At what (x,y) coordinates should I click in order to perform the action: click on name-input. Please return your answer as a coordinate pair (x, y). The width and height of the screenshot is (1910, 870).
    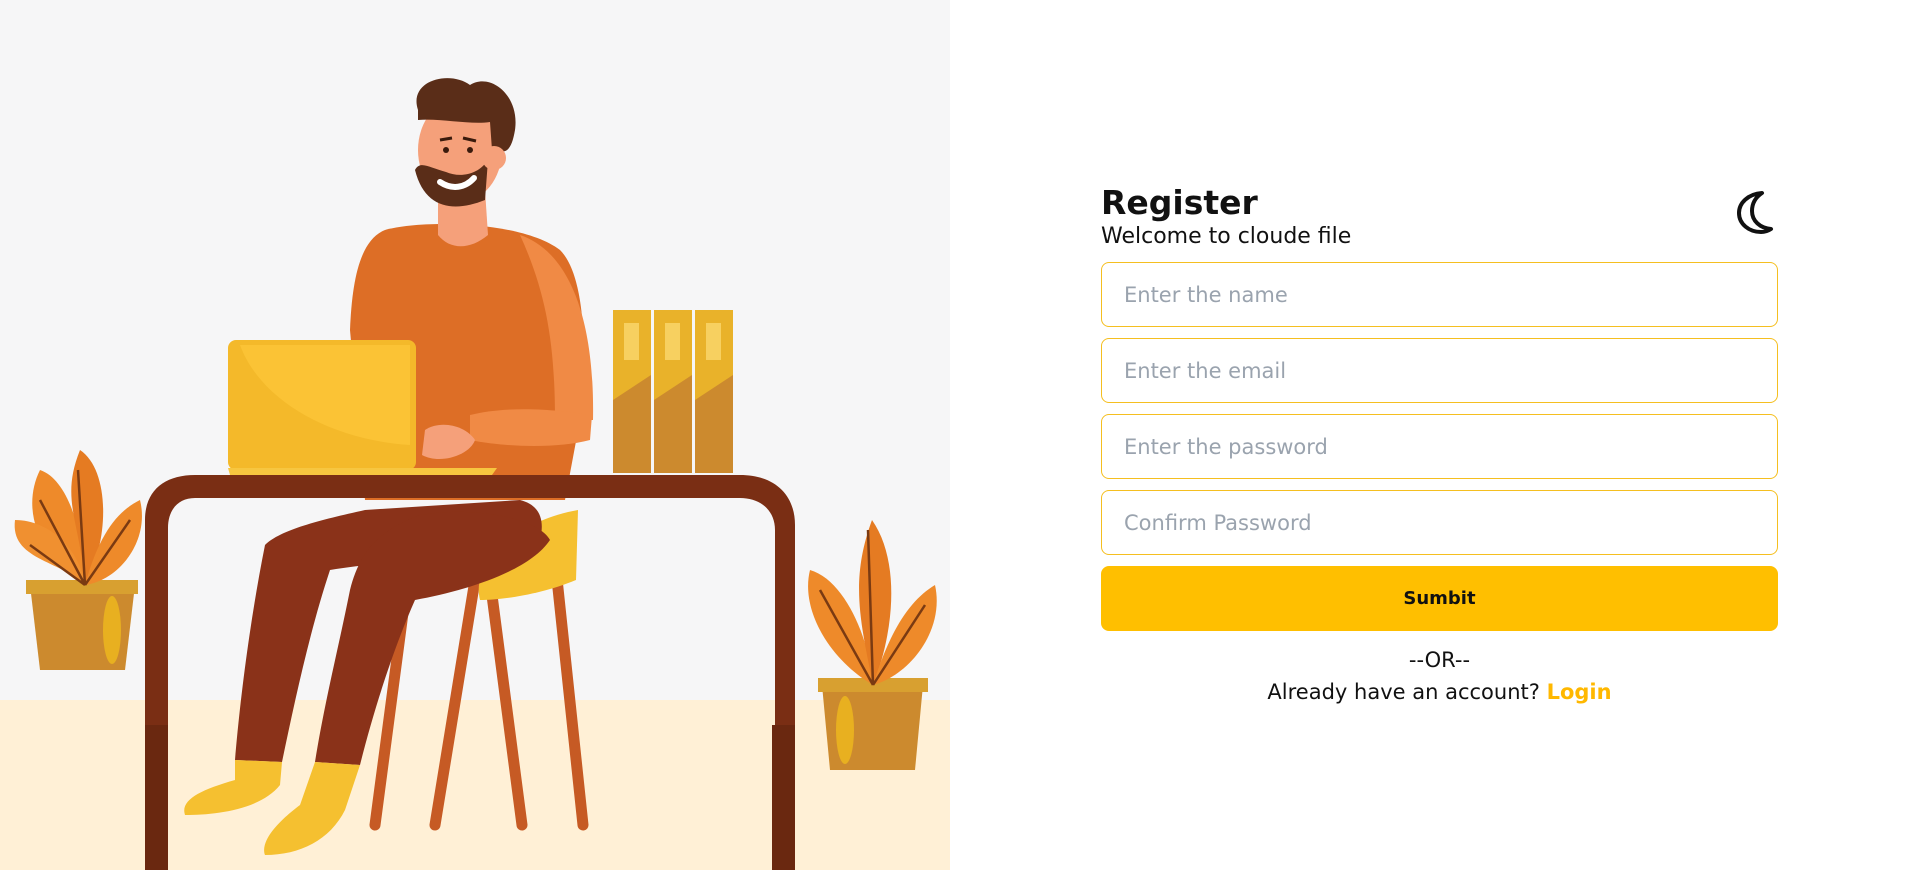
    Looking at the image, I should click on (1439, 294).